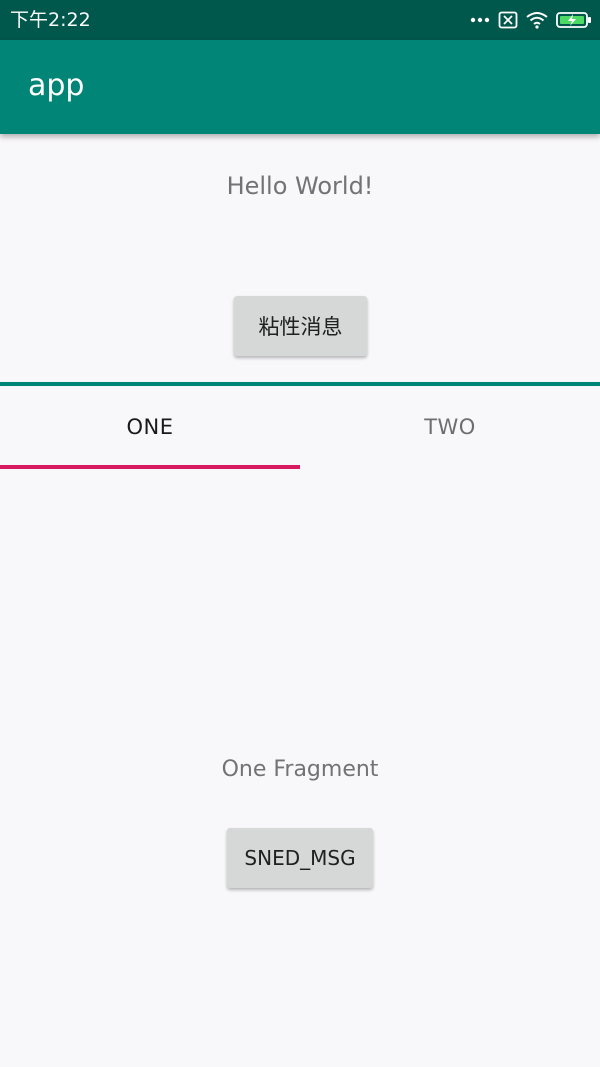 The width and height of the screenshot is (600, 1067). I want to click on tab-bar: ONE TWO, so click(300, 428).